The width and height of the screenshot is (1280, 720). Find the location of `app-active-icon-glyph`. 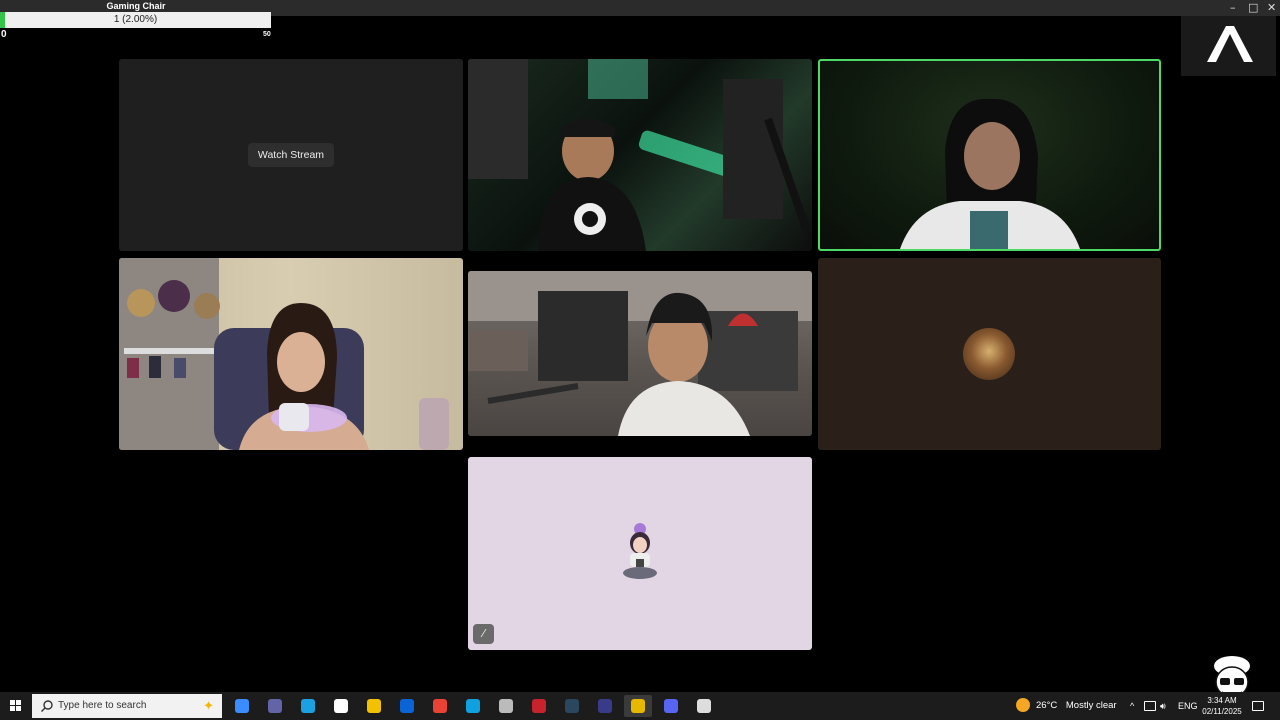

app-active-icon-glyph is located at coordinates (638, 706).